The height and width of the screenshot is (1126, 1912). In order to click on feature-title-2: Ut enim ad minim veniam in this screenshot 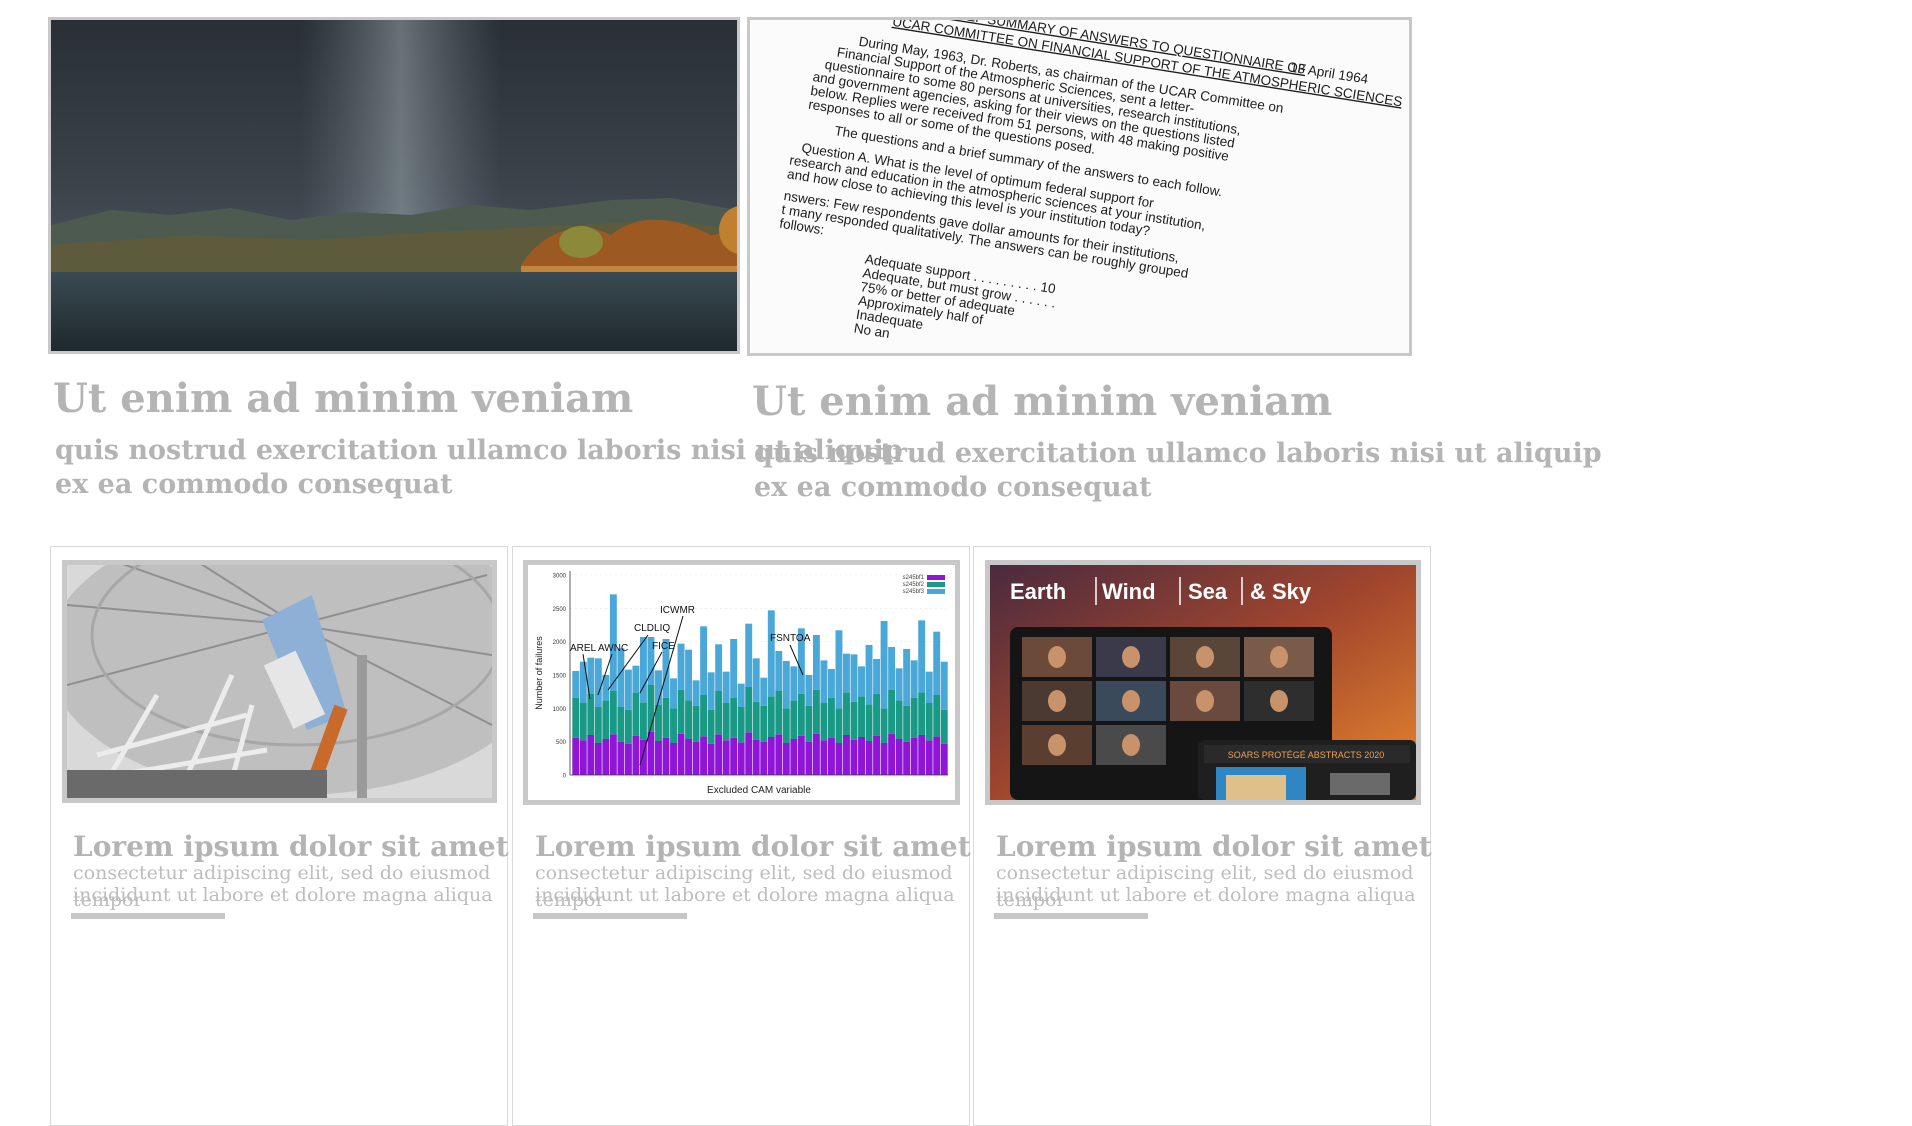, I will do `click(1042, 401)`.